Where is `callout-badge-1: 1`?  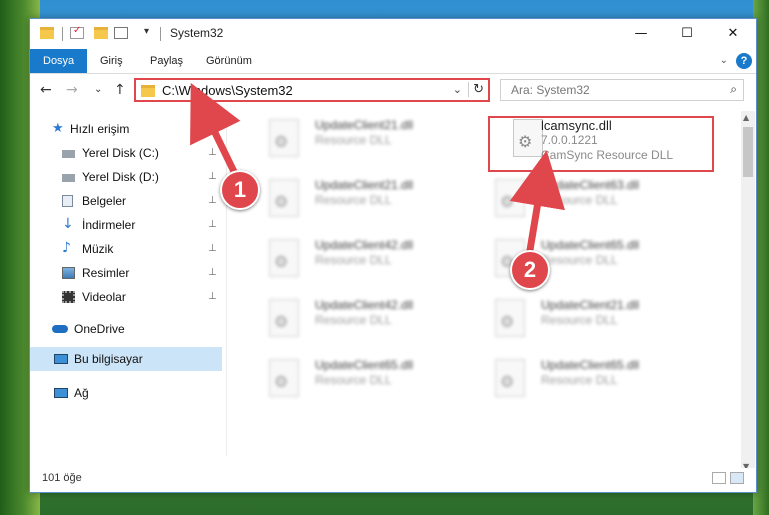
callout-badge-1: 1 is located at coordinates (240, 190).